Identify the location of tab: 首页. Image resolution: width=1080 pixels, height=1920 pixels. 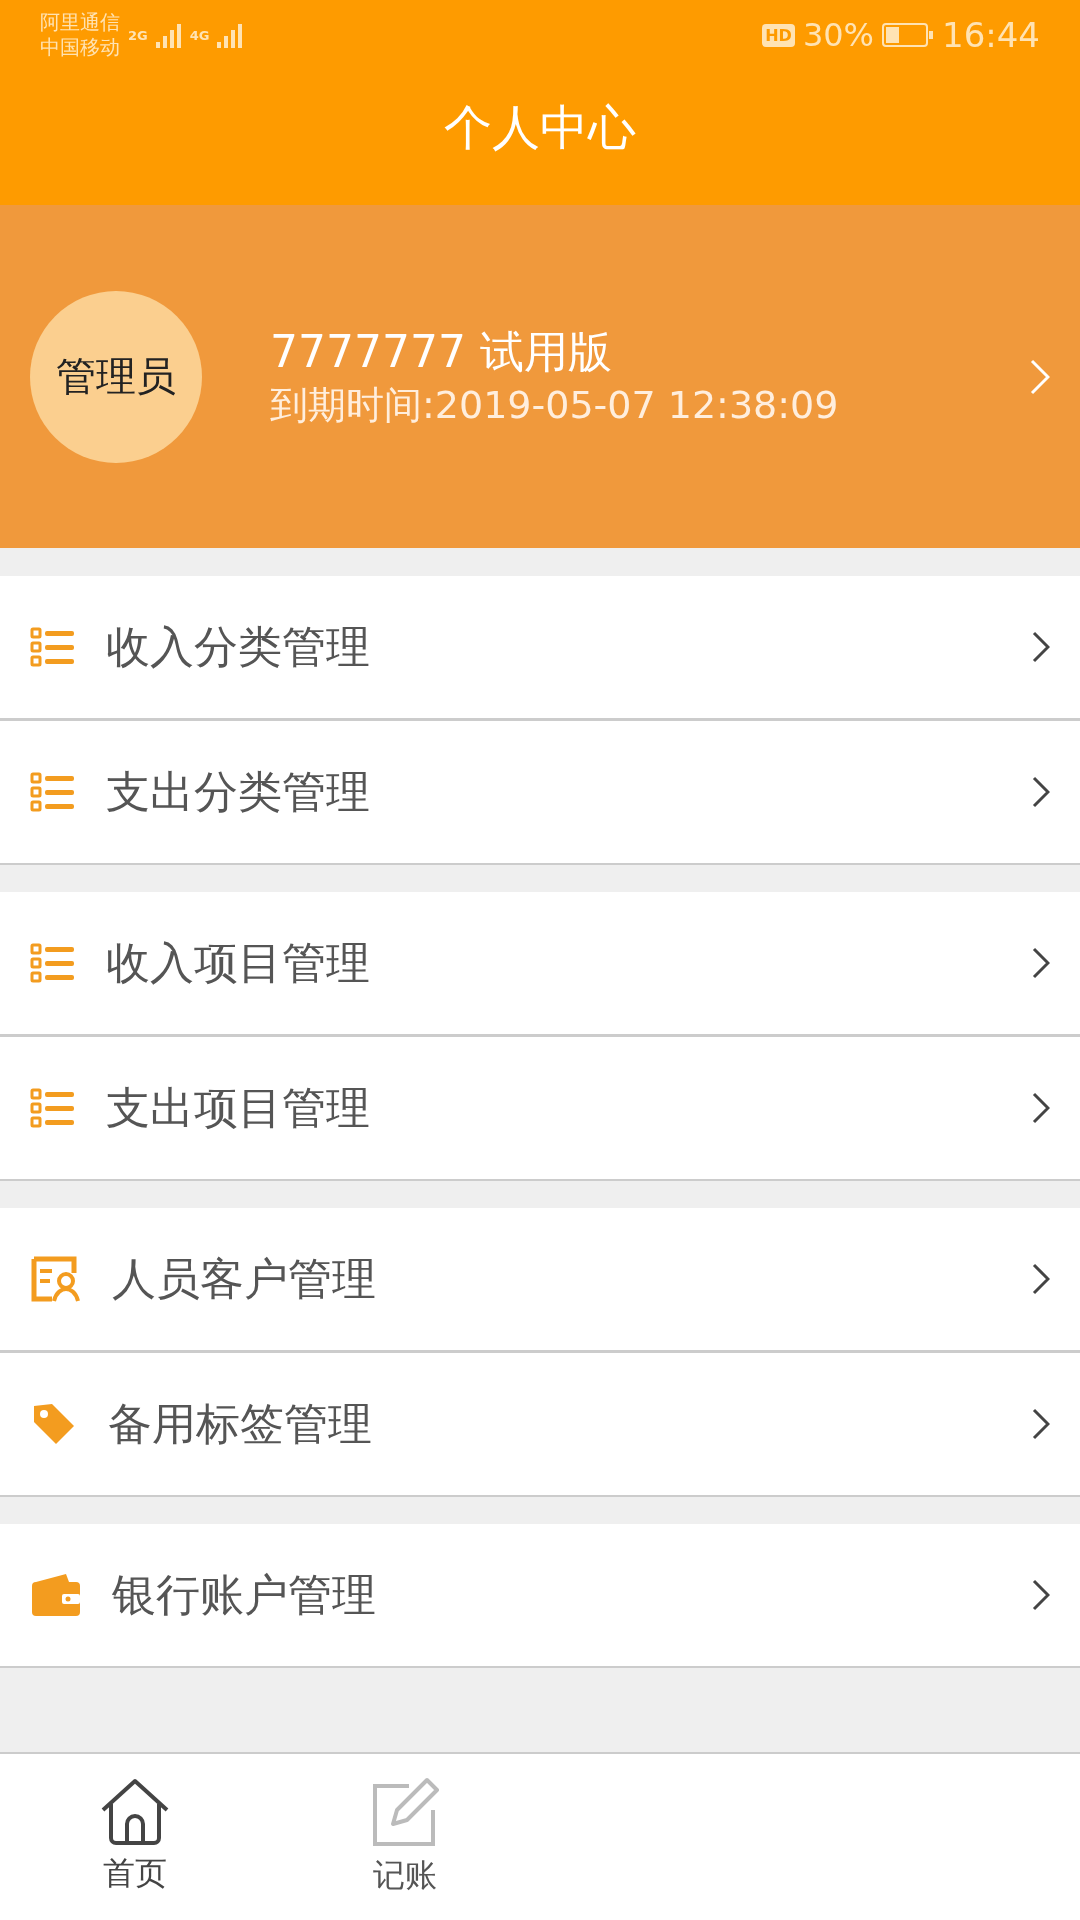
(135, 1837).